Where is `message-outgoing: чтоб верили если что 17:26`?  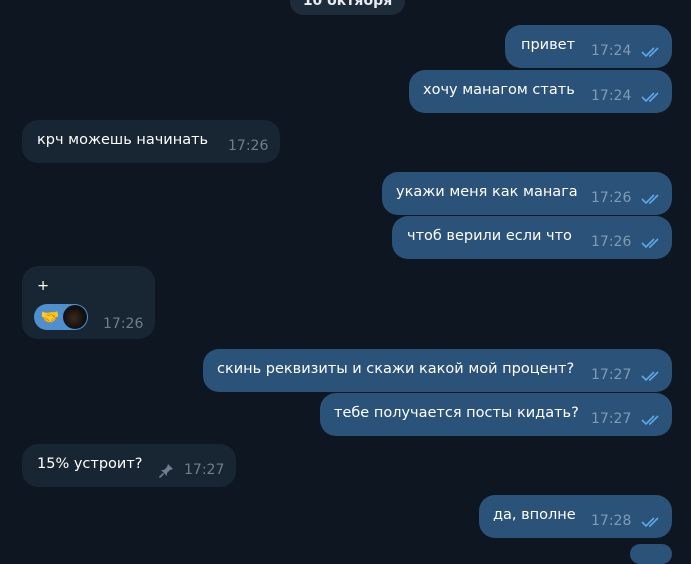
message-outgoing: чтоб верили если что 17:26 is located at coordinates (532, 237).